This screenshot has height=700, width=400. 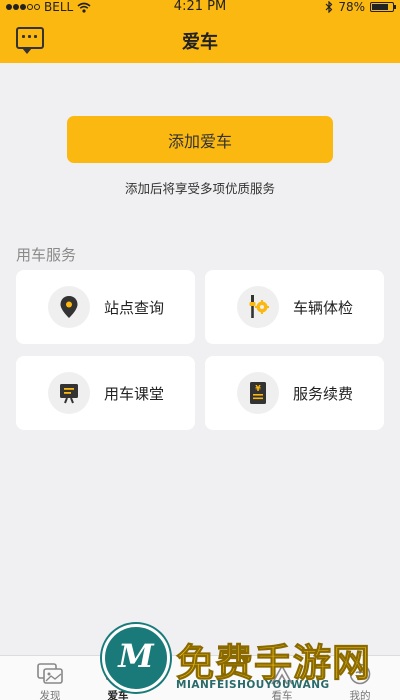 I want to click on tab-label: 爱车, so click(x=118, y=695).